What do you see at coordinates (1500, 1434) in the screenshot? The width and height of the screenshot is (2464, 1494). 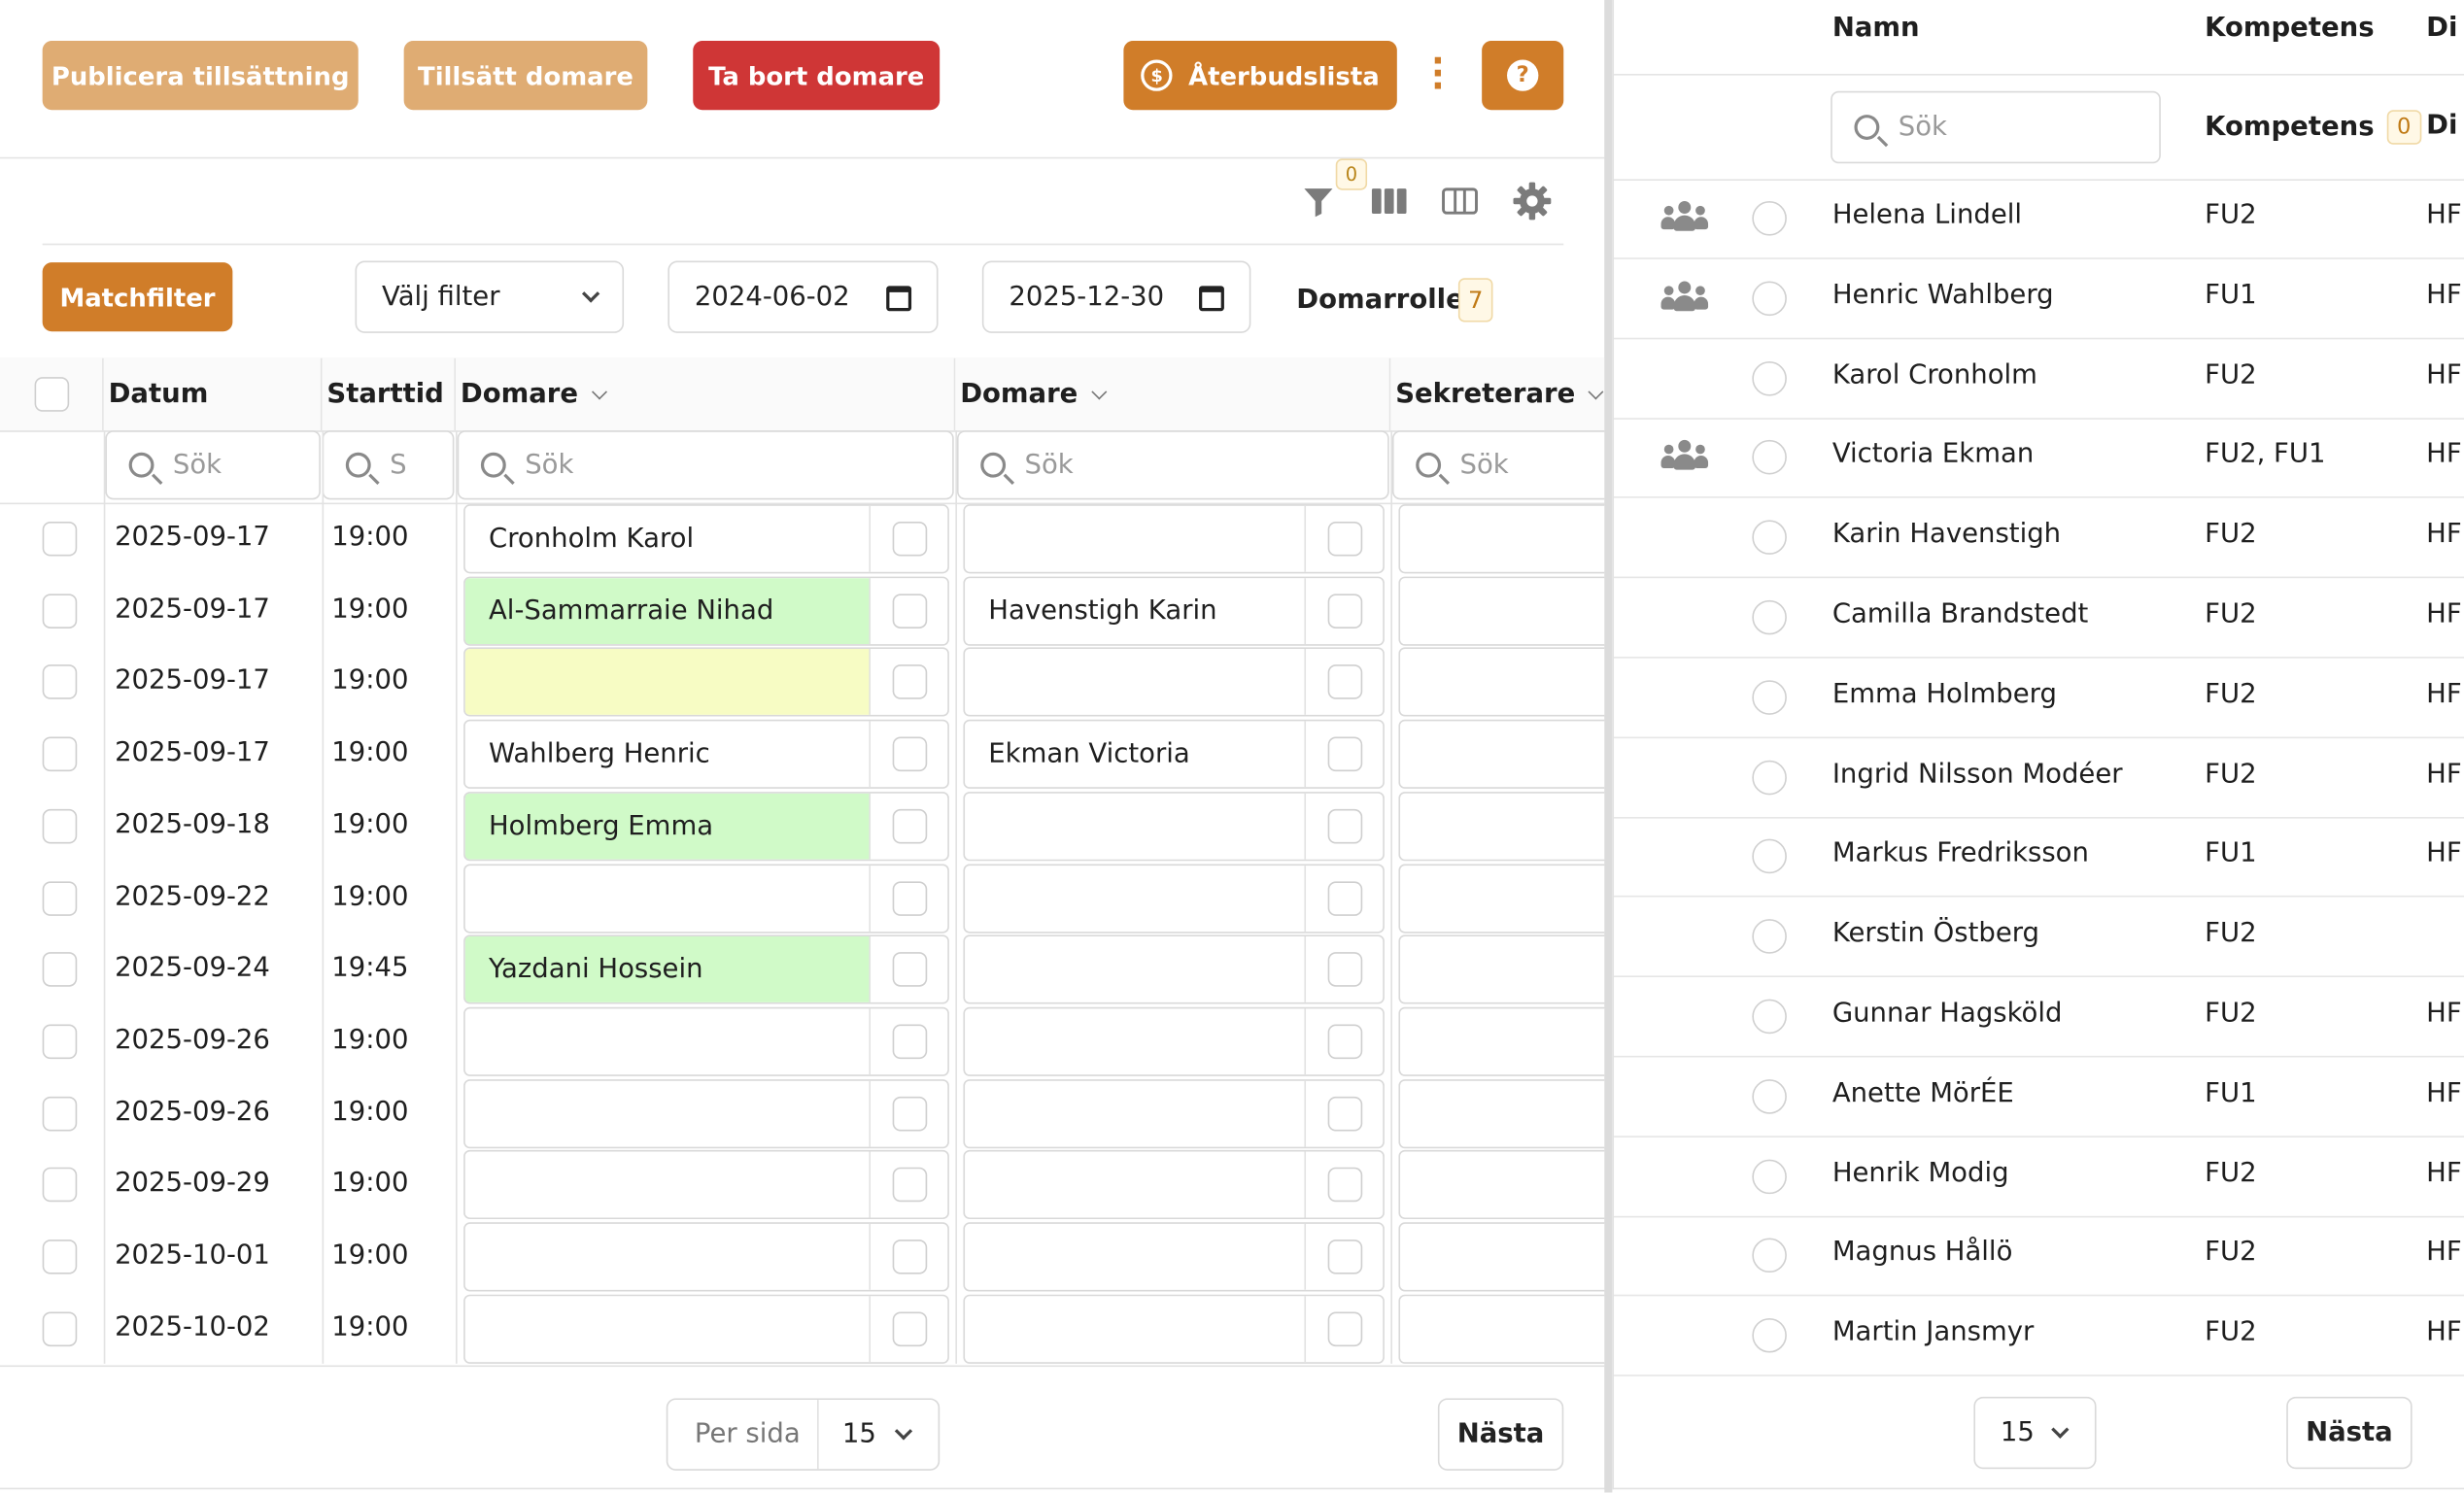 I see `next-page-button: Nästa` at bounding box center [1500, 1434].